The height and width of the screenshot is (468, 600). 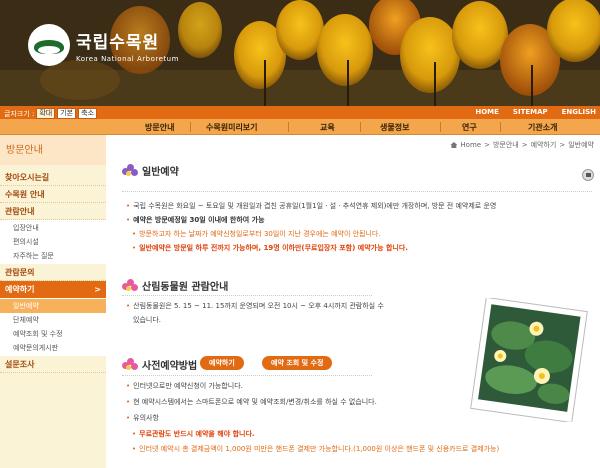 I want to click on section-title: 사전예약방법, so click(x=170, y=366).